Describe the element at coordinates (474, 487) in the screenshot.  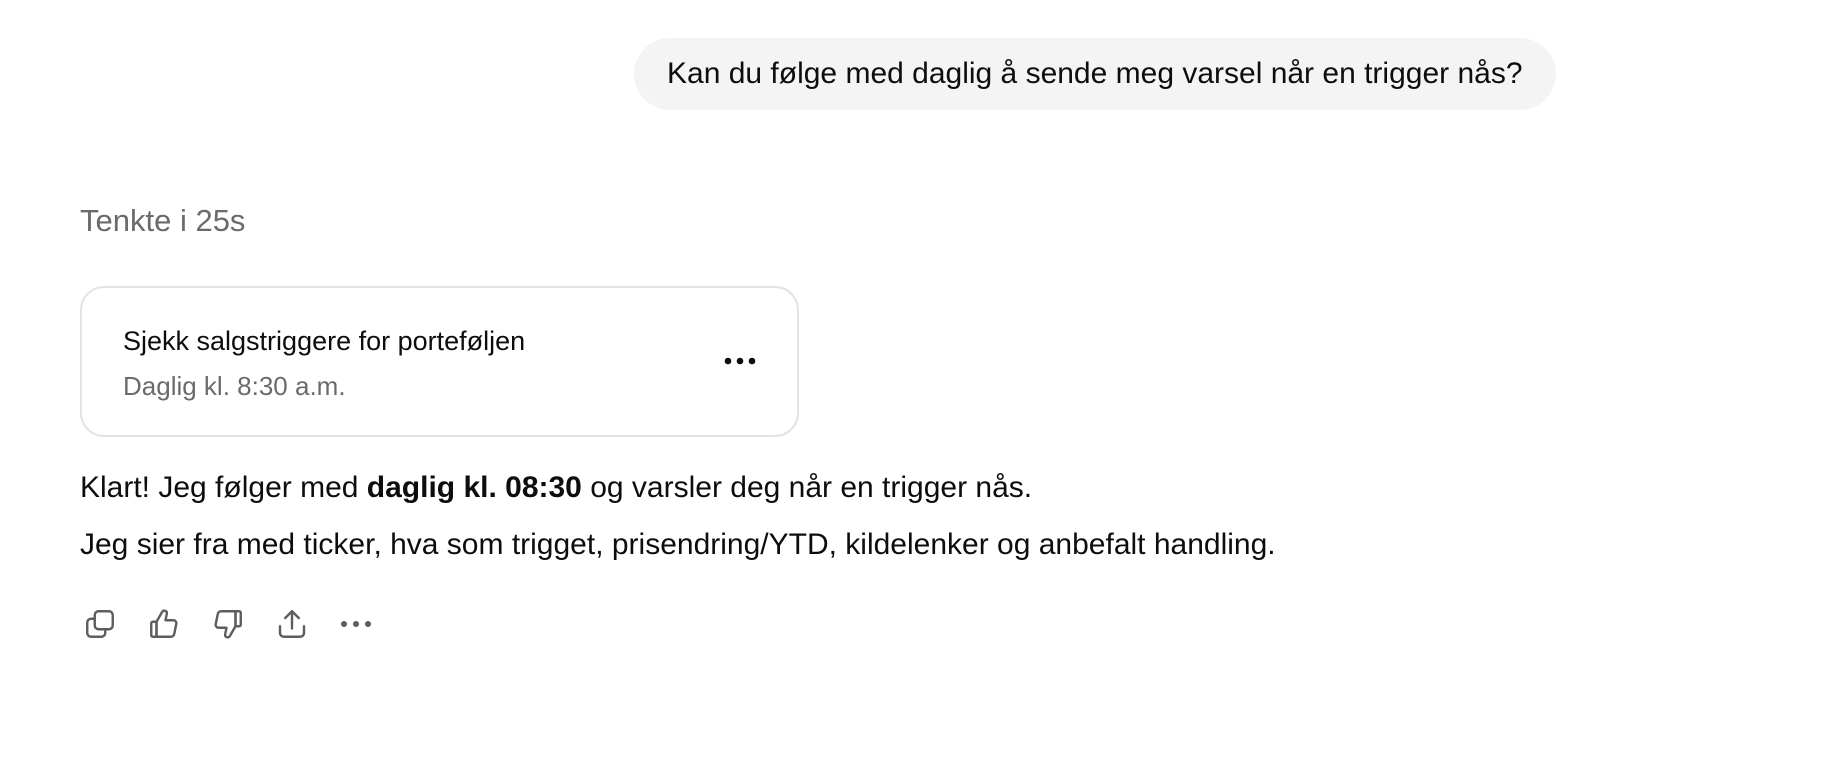
I see `answer-text-bold-time: daglig kl. 08:30` at that location.